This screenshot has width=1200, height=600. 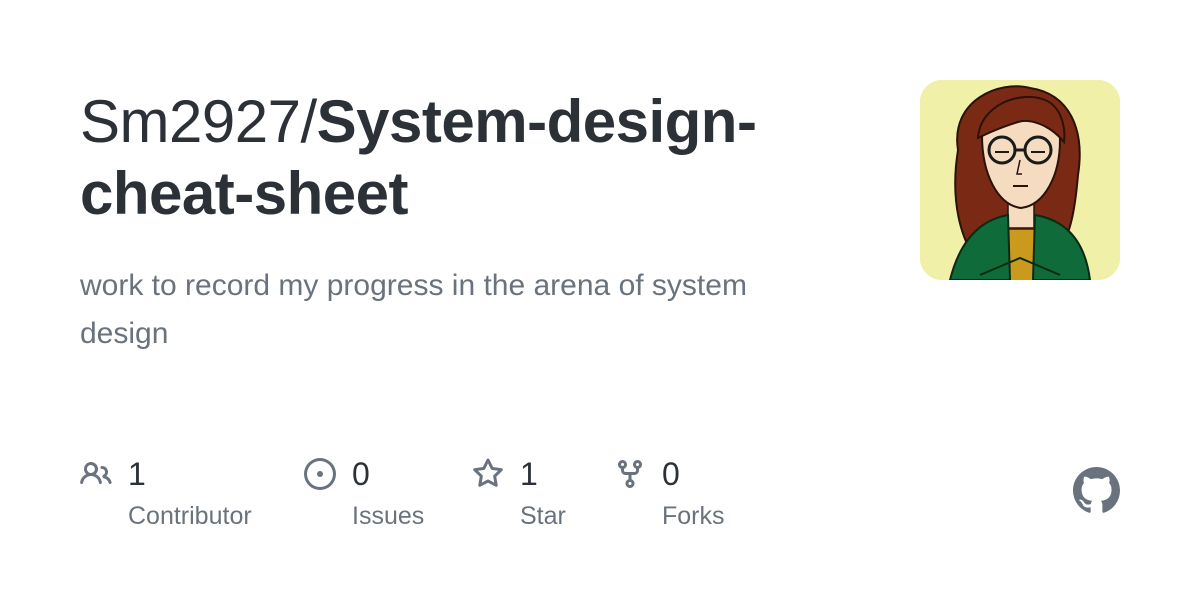 What do you see at coordinates (684, 499) in the screenshot?
I see `stat-forks: 0 Forks` at bounding box center [684, 499].